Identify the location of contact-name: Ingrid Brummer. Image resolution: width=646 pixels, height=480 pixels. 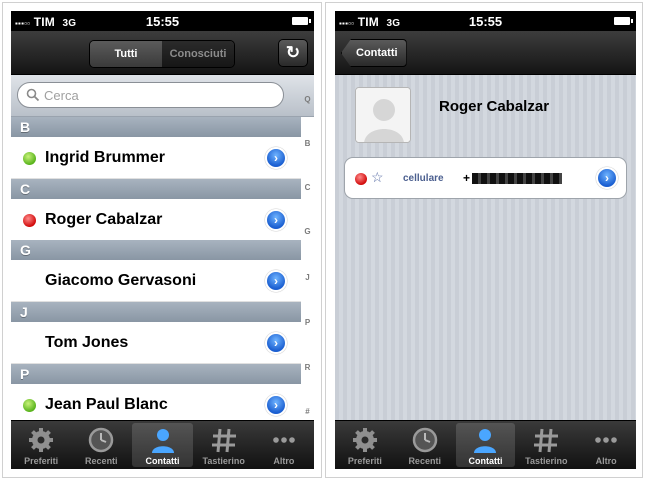
(105, 157).